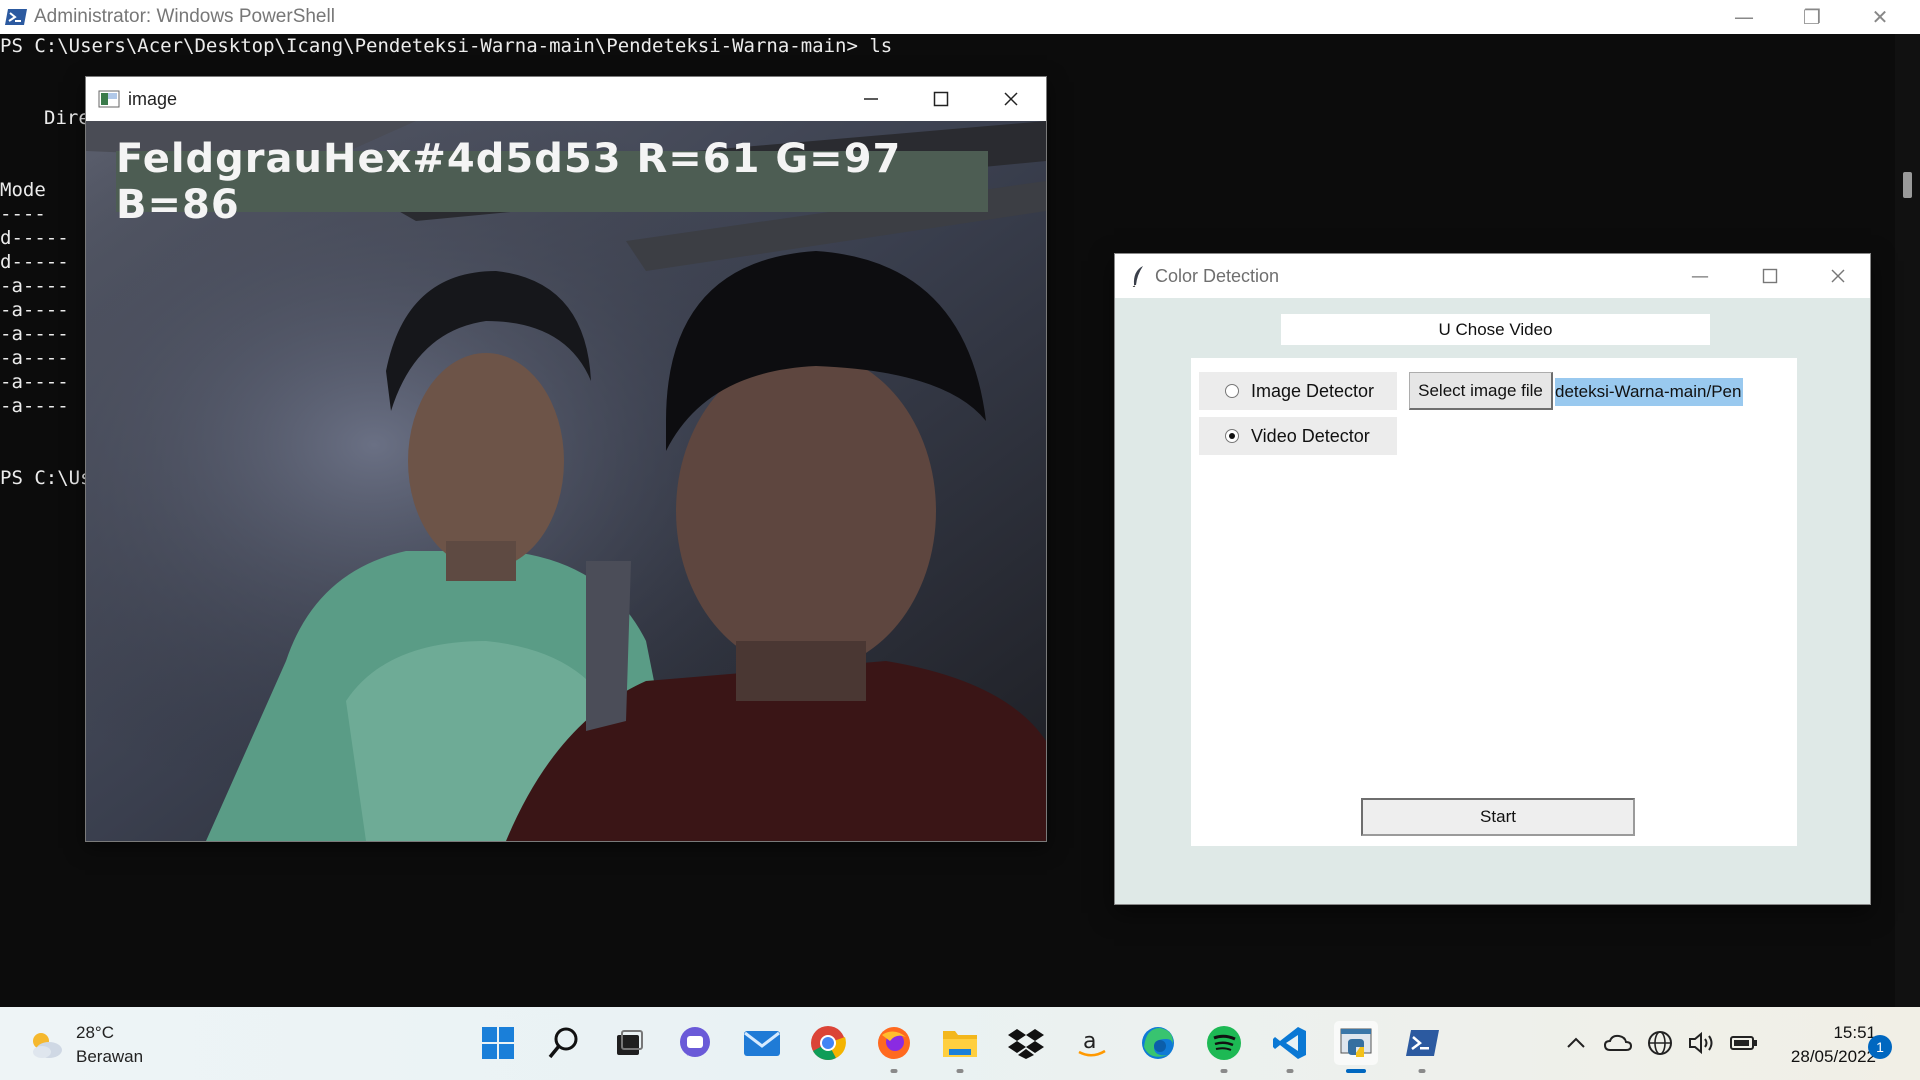 The height and width of the screenshot is (1080, 1920). I want to click on console-prompt: PS C:\Us, so click(46, 478).